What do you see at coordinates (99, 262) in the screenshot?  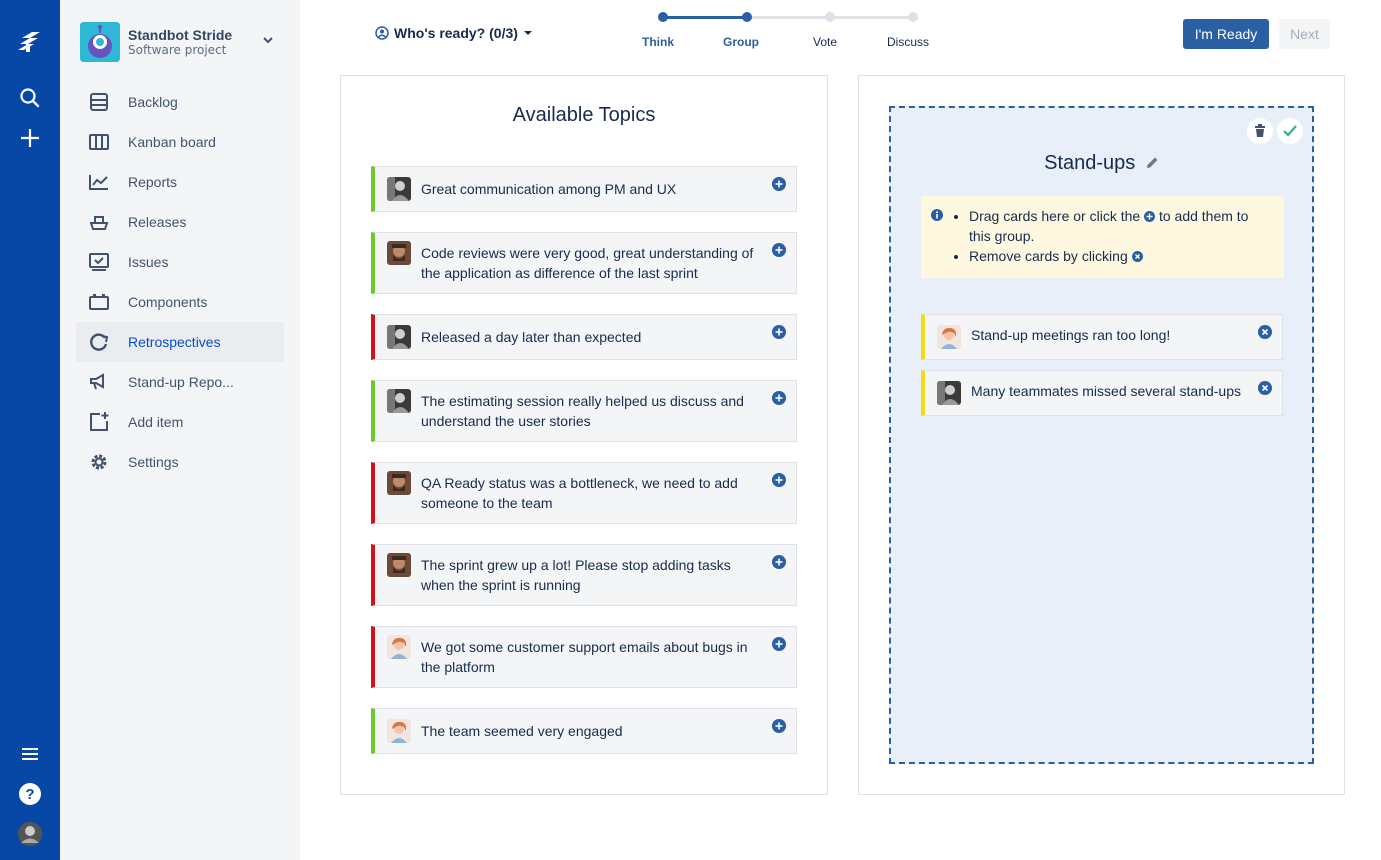 I see `issues-icon` at bounding box center [99, 262].